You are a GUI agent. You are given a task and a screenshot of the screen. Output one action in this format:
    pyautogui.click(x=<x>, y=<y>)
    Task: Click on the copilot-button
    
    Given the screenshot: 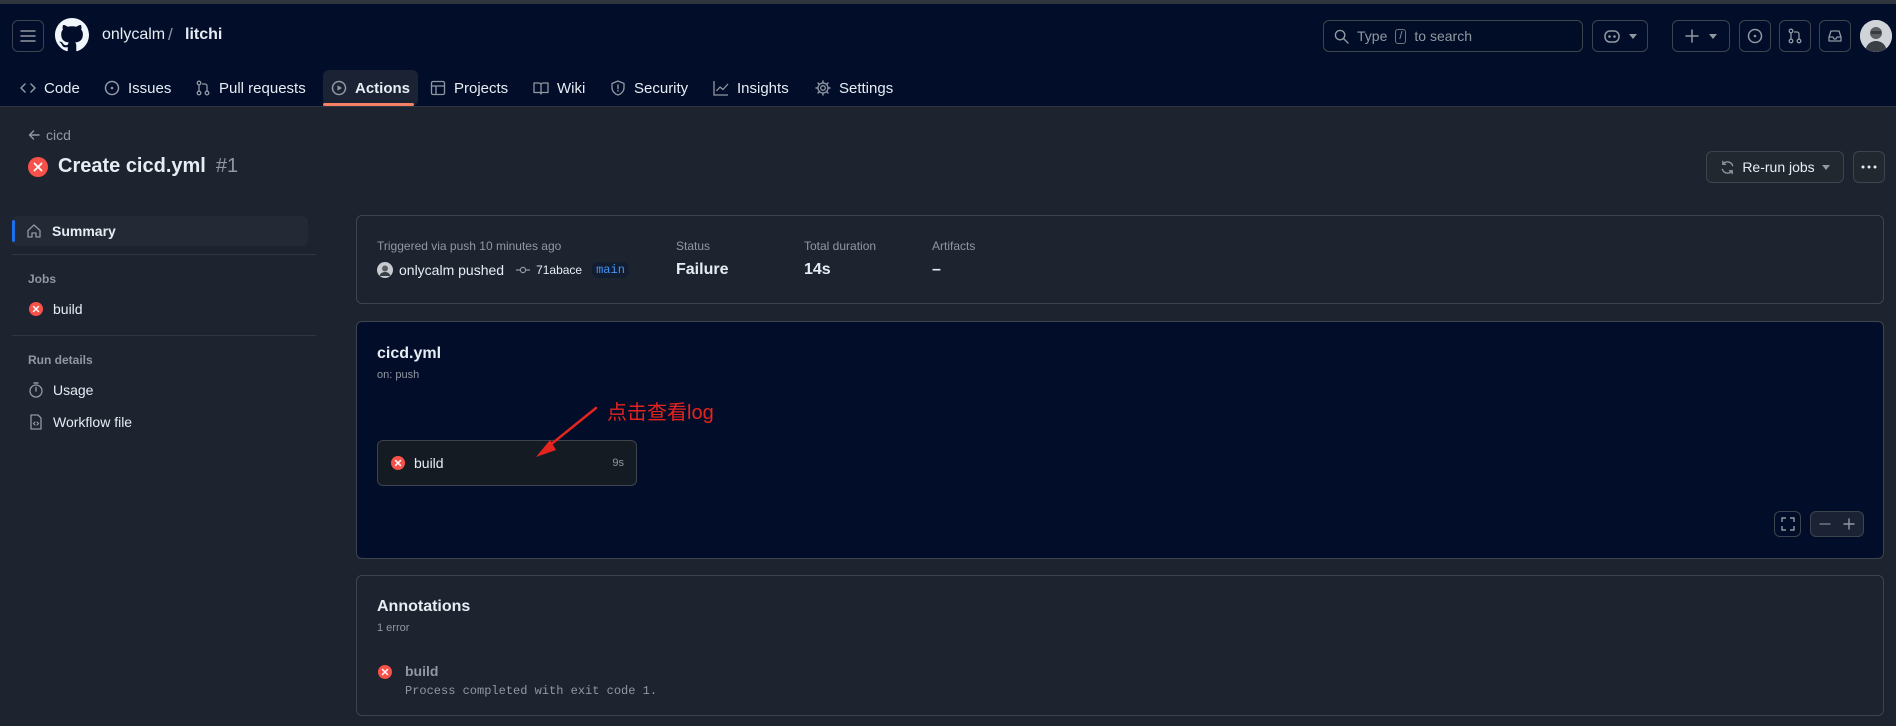 What is the action you would take?
    pyautogui.click(x=1620, y=36)
    